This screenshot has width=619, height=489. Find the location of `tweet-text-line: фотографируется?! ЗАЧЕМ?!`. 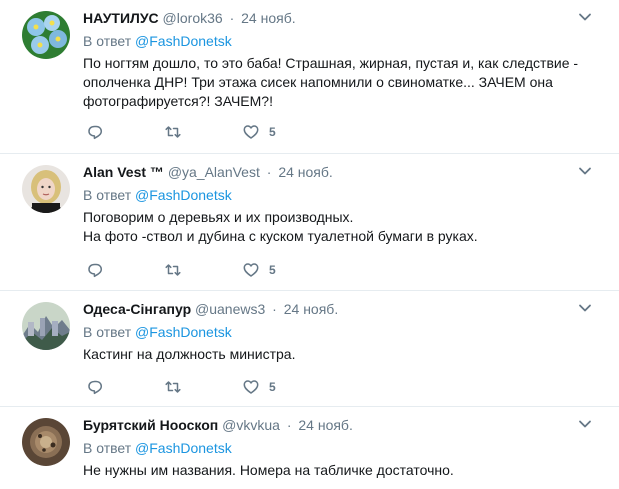

tweet-text-line: фотографируется?! ЗАЧЕМ?! is located at coordinates (178, 101).